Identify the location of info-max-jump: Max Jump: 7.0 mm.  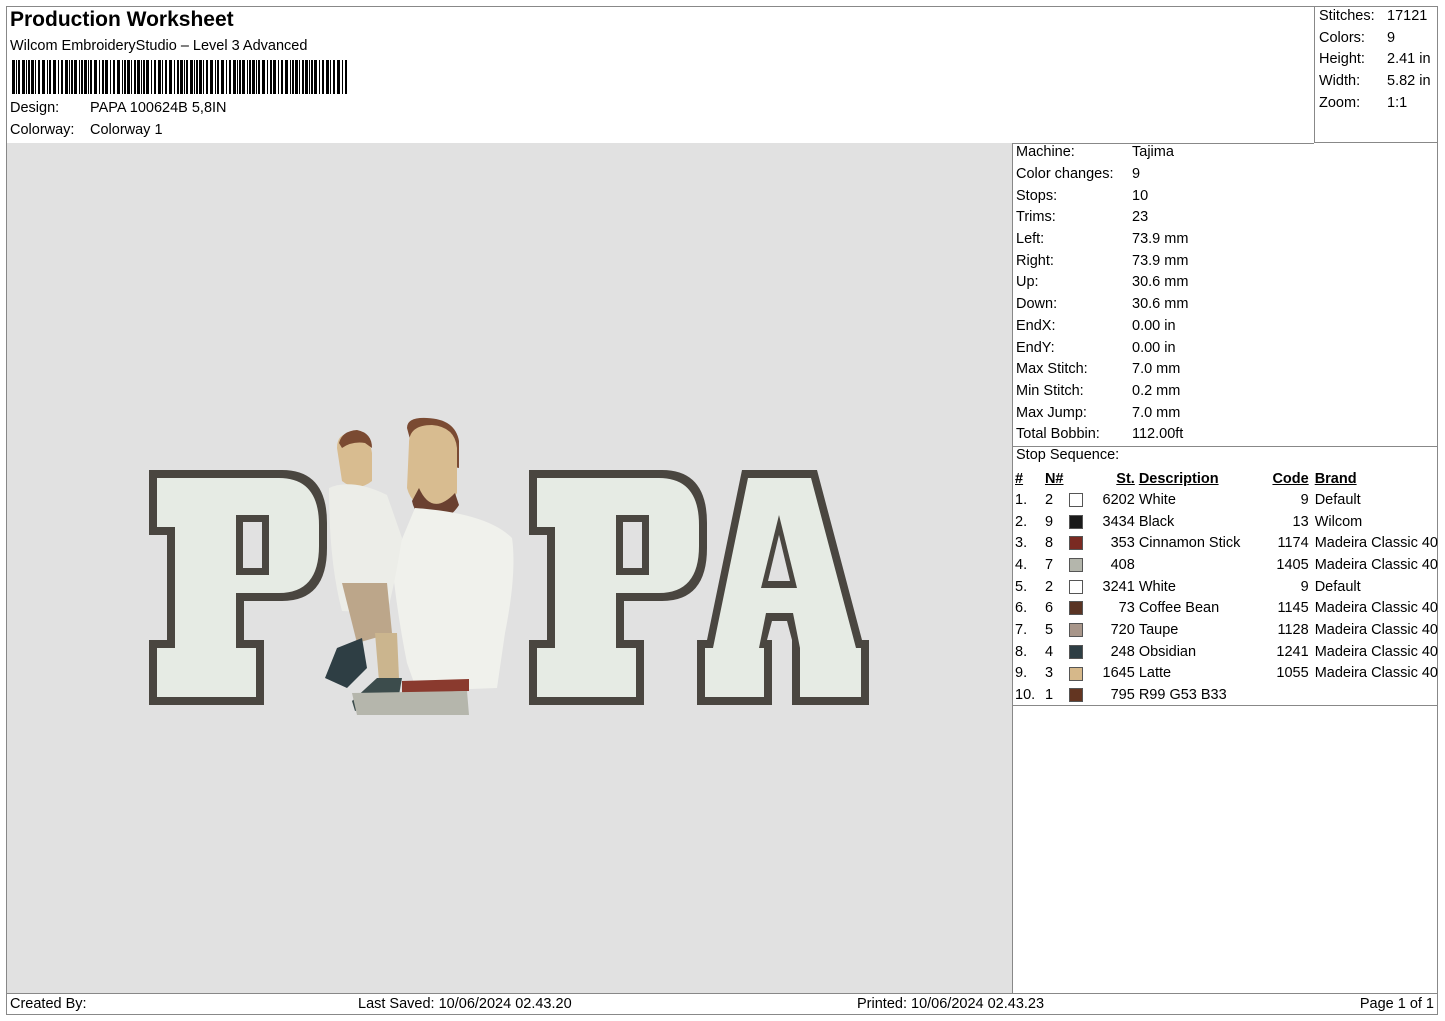
(1098, 413).